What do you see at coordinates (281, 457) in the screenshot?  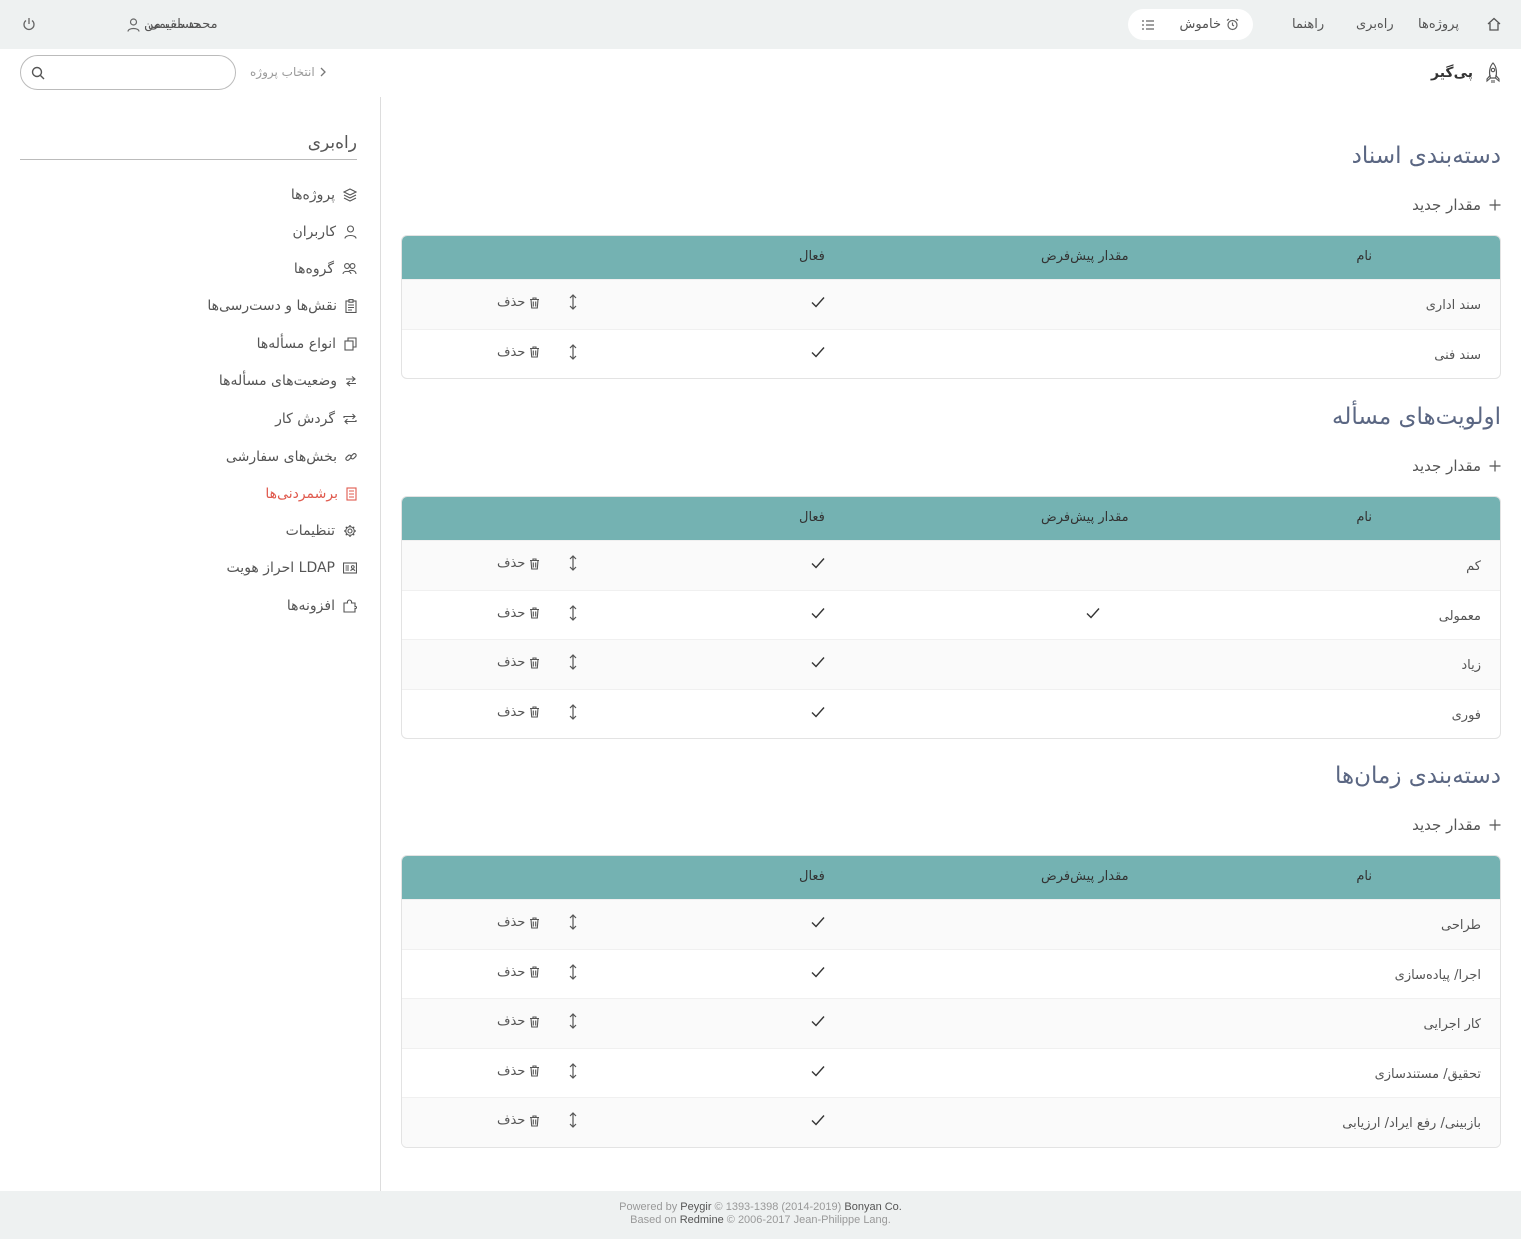 I see `sidebar-item-label: بخش‌های سفارشی` at bounding box center [281, 457].